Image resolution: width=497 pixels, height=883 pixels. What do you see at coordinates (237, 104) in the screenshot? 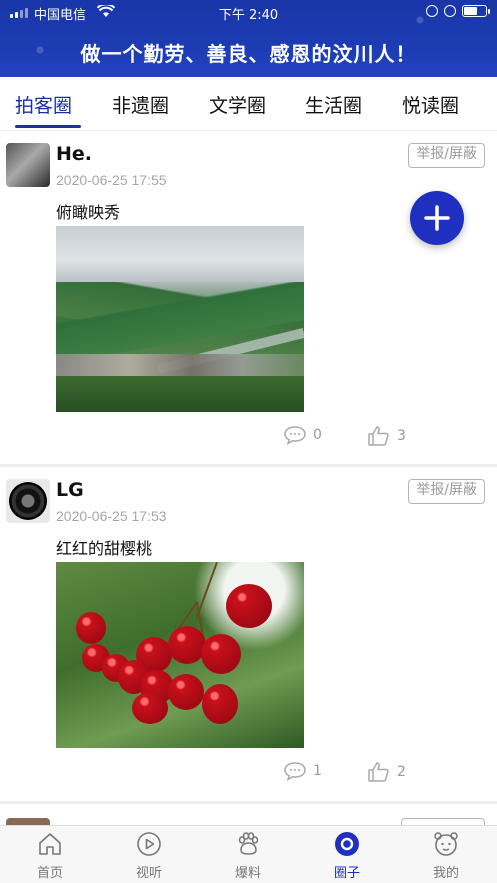
I see `tab-wenxue: 文学圈` at bounding box center [237, 104].